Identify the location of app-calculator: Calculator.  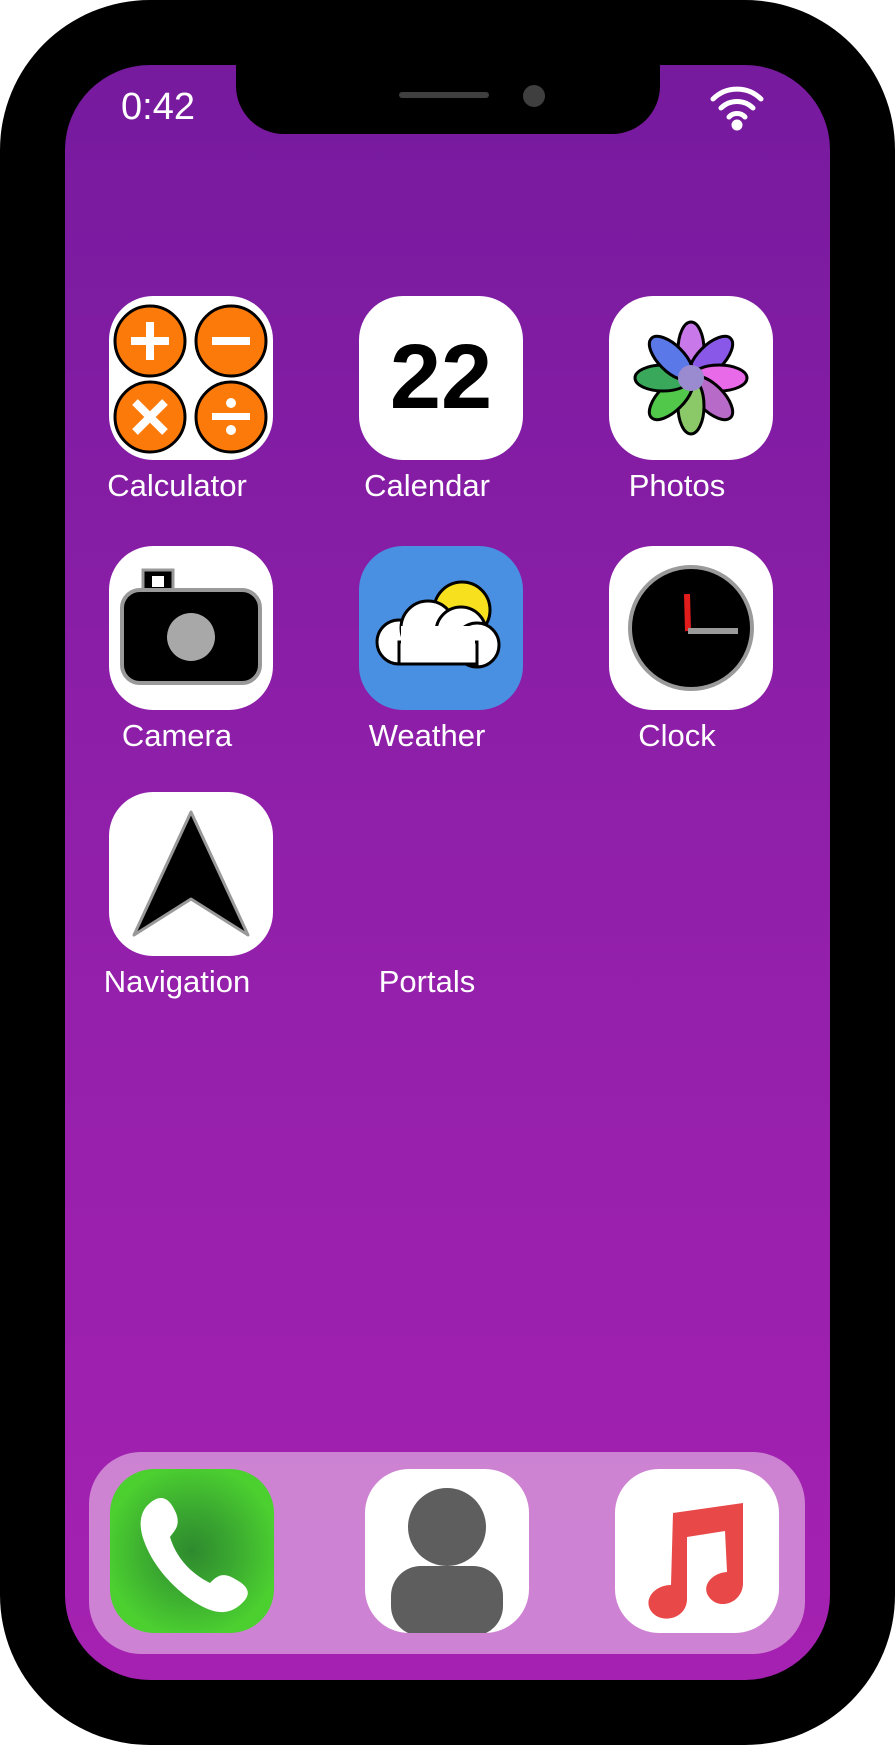
(174, 411).